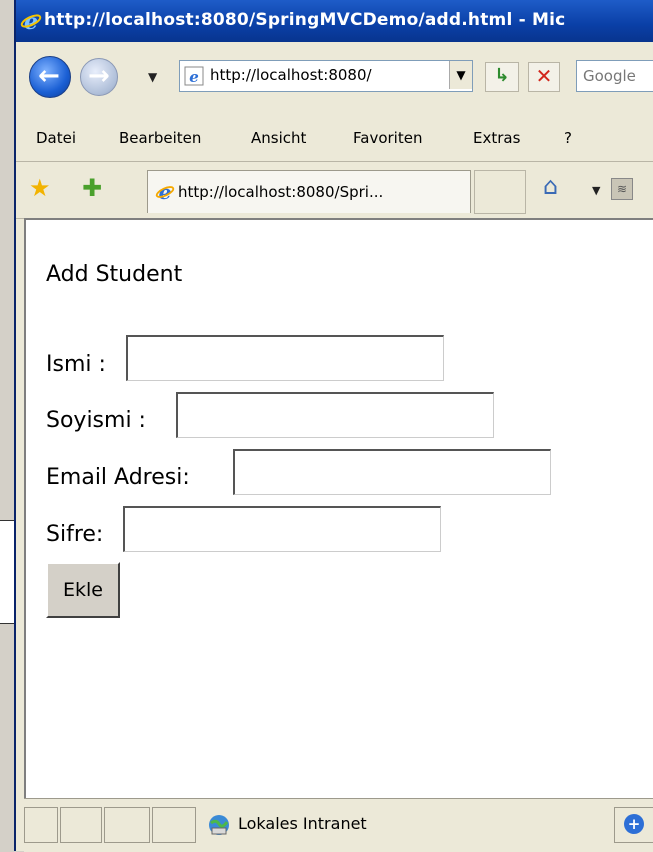 The image size is (653, 852). What do you see at coordinates (392, 472) in the screenshot?
I see `email-field` at bounding box center [392, 472].